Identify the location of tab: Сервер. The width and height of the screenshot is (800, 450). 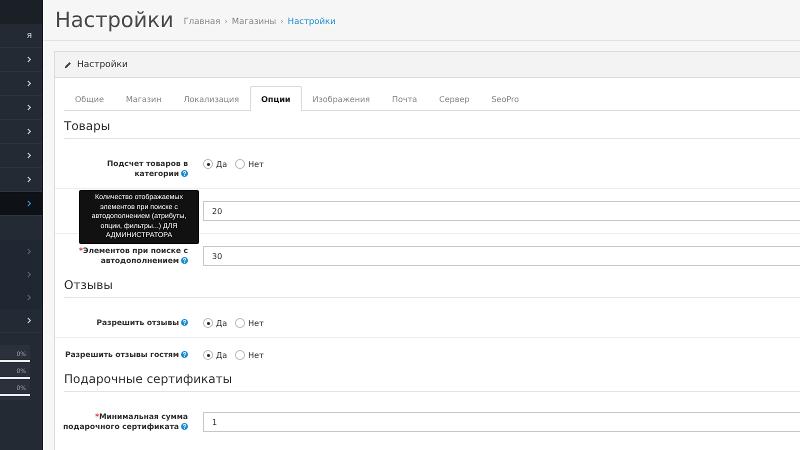
(454, 99).